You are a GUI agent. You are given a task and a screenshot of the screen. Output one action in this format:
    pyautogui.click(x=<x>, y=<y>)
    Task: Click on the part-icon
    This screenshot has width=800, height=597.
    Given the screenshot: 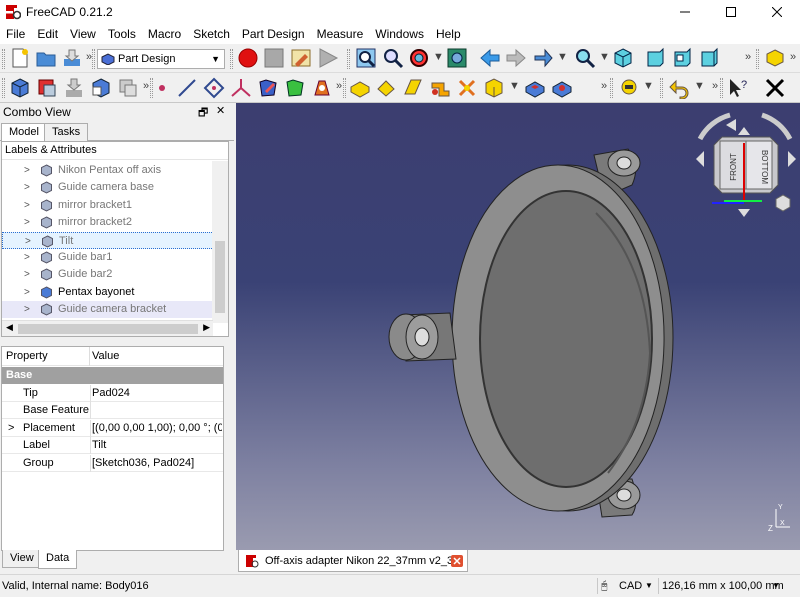 What is the action you would take?
    pyautogui.click(x=775, y=58)
    